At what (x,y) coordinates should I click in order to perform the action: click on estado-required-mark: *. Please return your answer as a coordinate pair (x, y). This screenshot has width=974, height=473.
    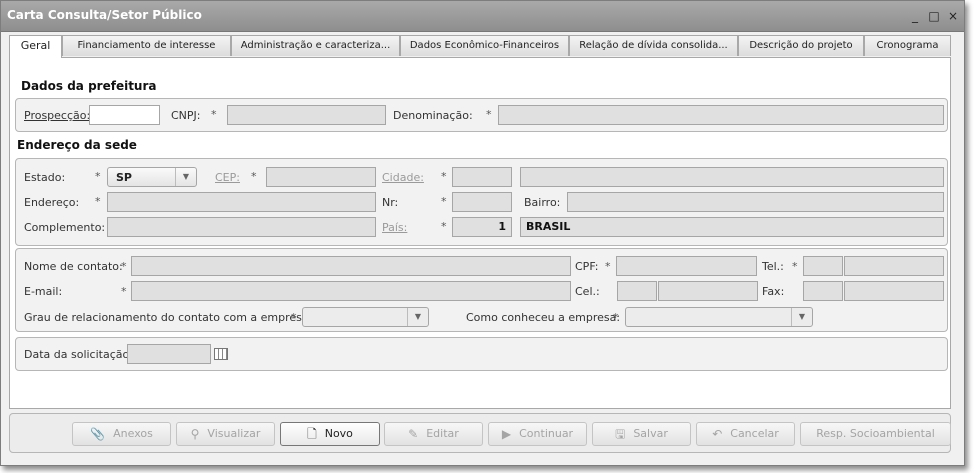
    Looking at the image, I should click on (98, 176).